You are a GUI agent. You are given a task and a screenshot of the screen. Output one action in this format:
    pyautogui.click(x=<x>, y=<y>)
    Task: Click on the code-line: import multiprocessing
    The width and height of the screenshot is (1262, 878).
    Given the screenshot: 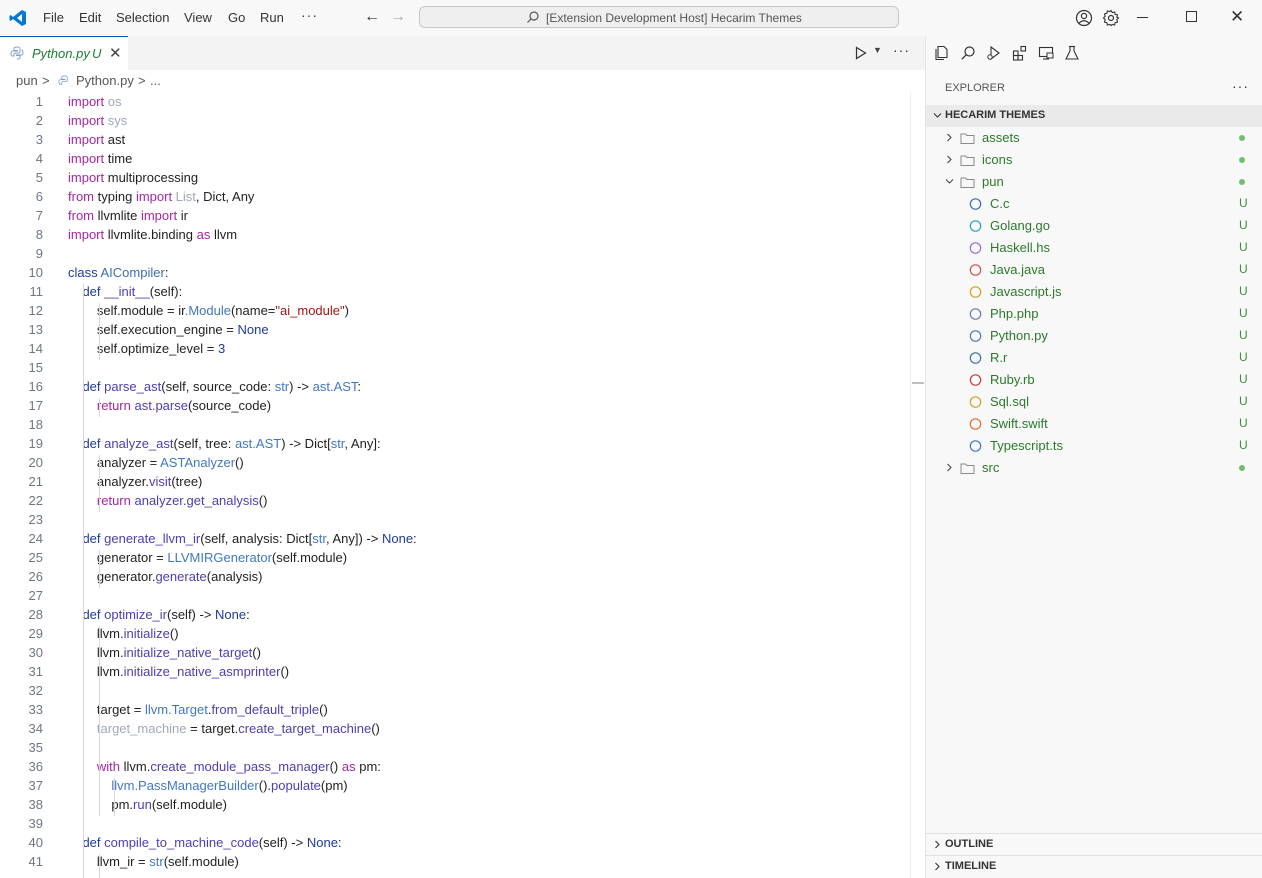 What is the action you would take?
    pyautogui.click(x=133, y=177)
    